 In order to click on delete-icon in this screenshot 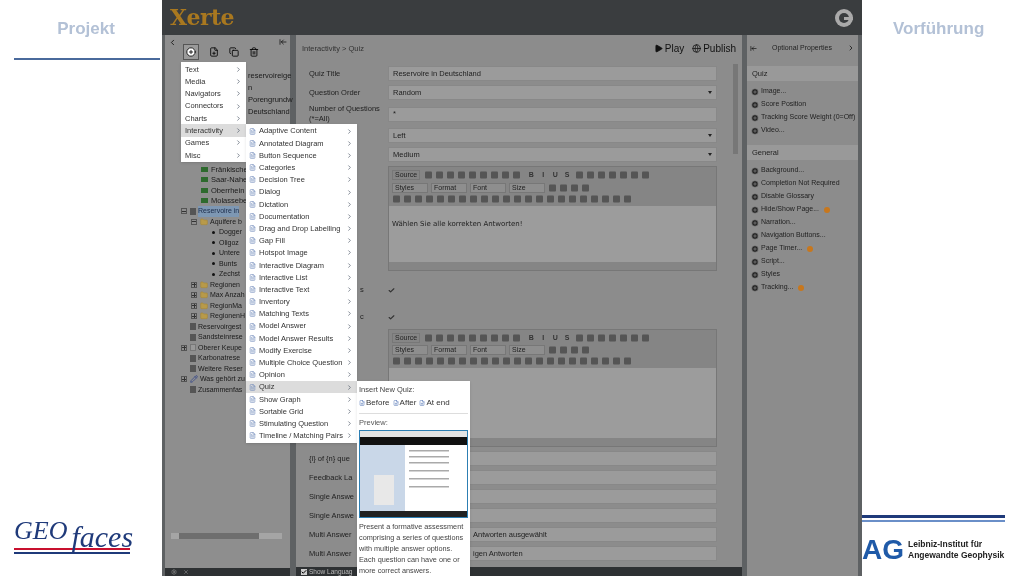, I will do `click(254, 52)`.